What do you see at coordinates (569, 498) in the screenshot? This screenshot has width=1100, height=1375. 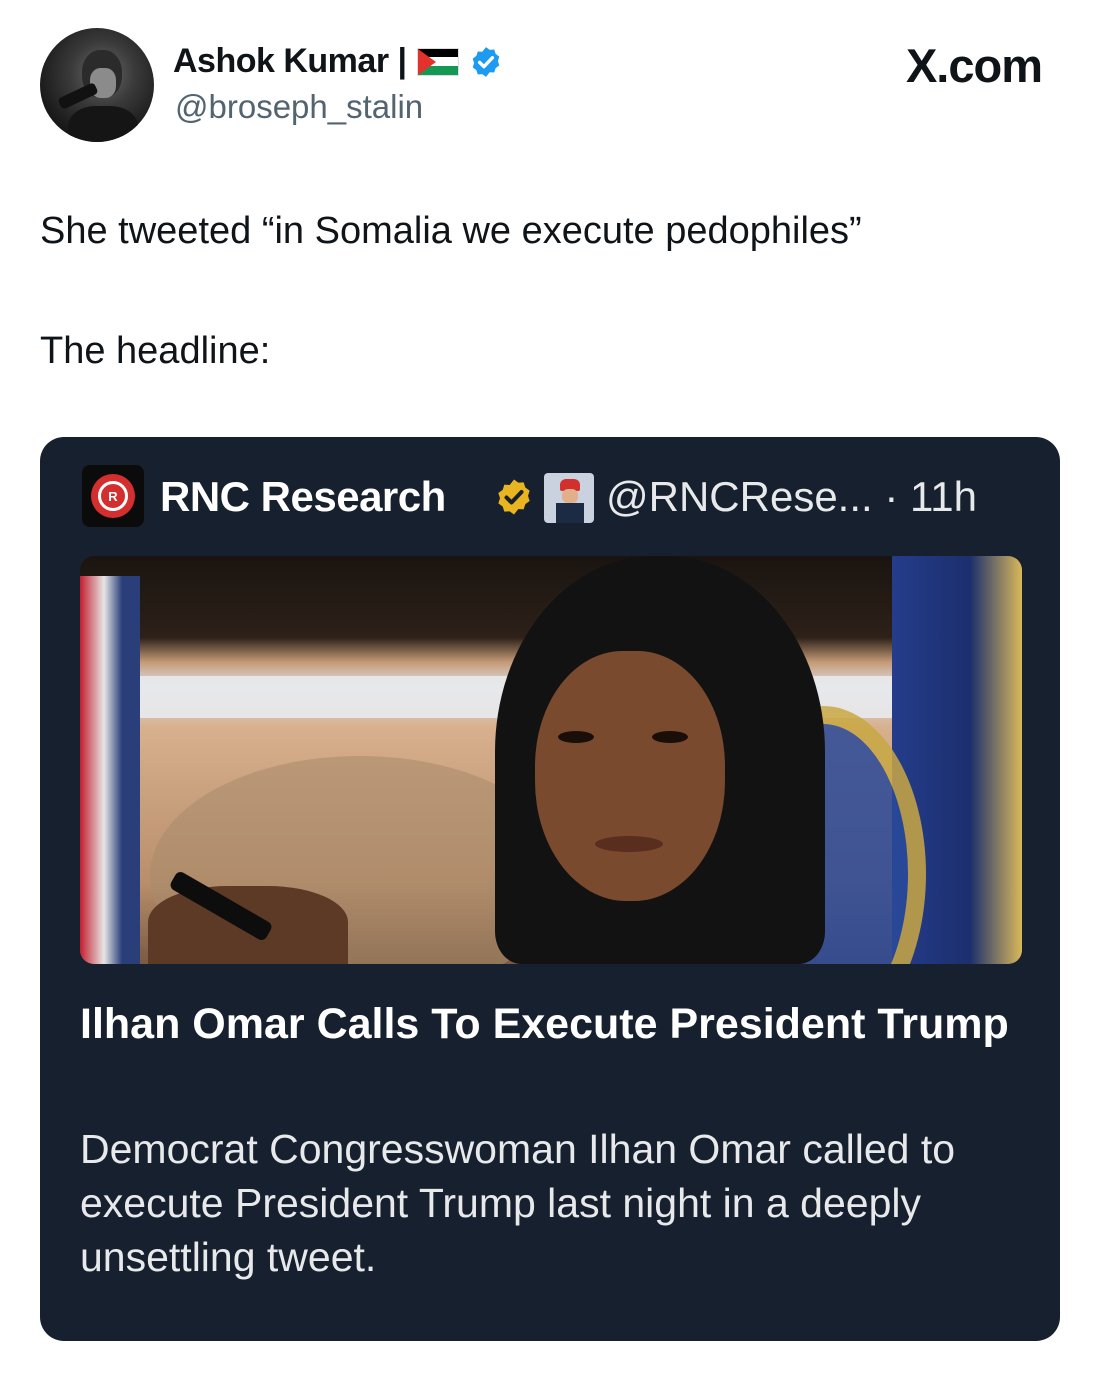 I see `affiliate-avatar-icon` at bounding box center [569, 498].